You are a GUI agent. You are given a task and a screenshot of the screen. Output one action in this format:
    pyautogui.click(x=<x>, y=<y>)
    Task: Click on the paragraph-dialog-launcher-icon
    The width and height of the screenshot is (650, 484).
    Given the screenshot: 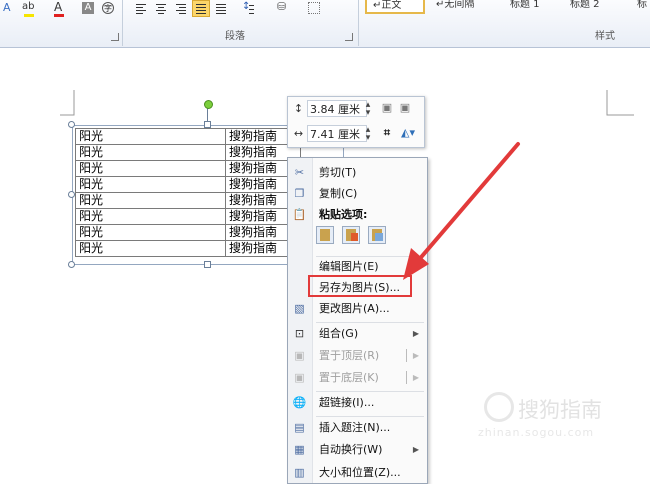 What is the action you would take?
    pyautogui.click(x=349, y=37)
    